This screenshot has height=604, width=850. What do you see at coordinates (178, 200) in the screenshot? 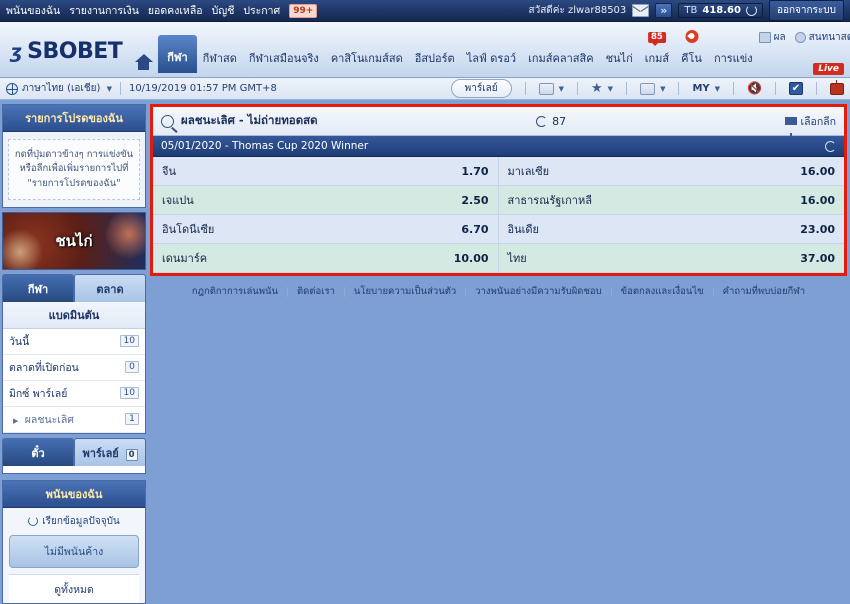
I see `outcome-team: เจแปน` at bounding box center [178, 200].